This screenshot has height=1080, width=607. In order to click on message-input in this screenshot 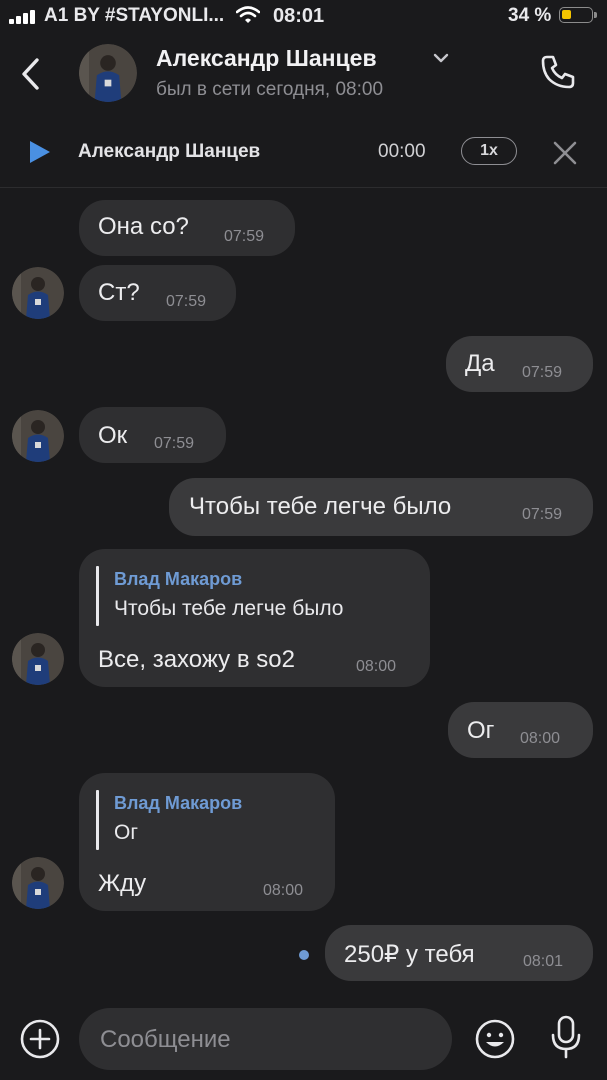, I will do `click(265, 1040)`.